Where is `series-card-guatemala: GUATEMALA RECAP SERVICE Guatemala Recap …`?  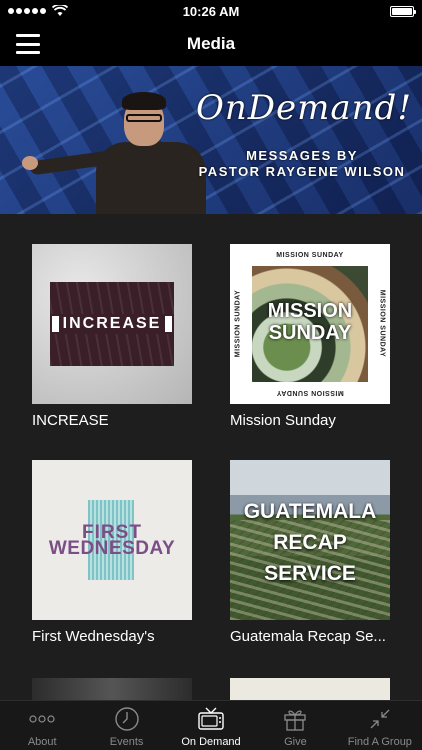 series-card-guatemala: GUATEMALA RECAP SERVICE Guatemala Recap … is located at coordinates (315, 552).